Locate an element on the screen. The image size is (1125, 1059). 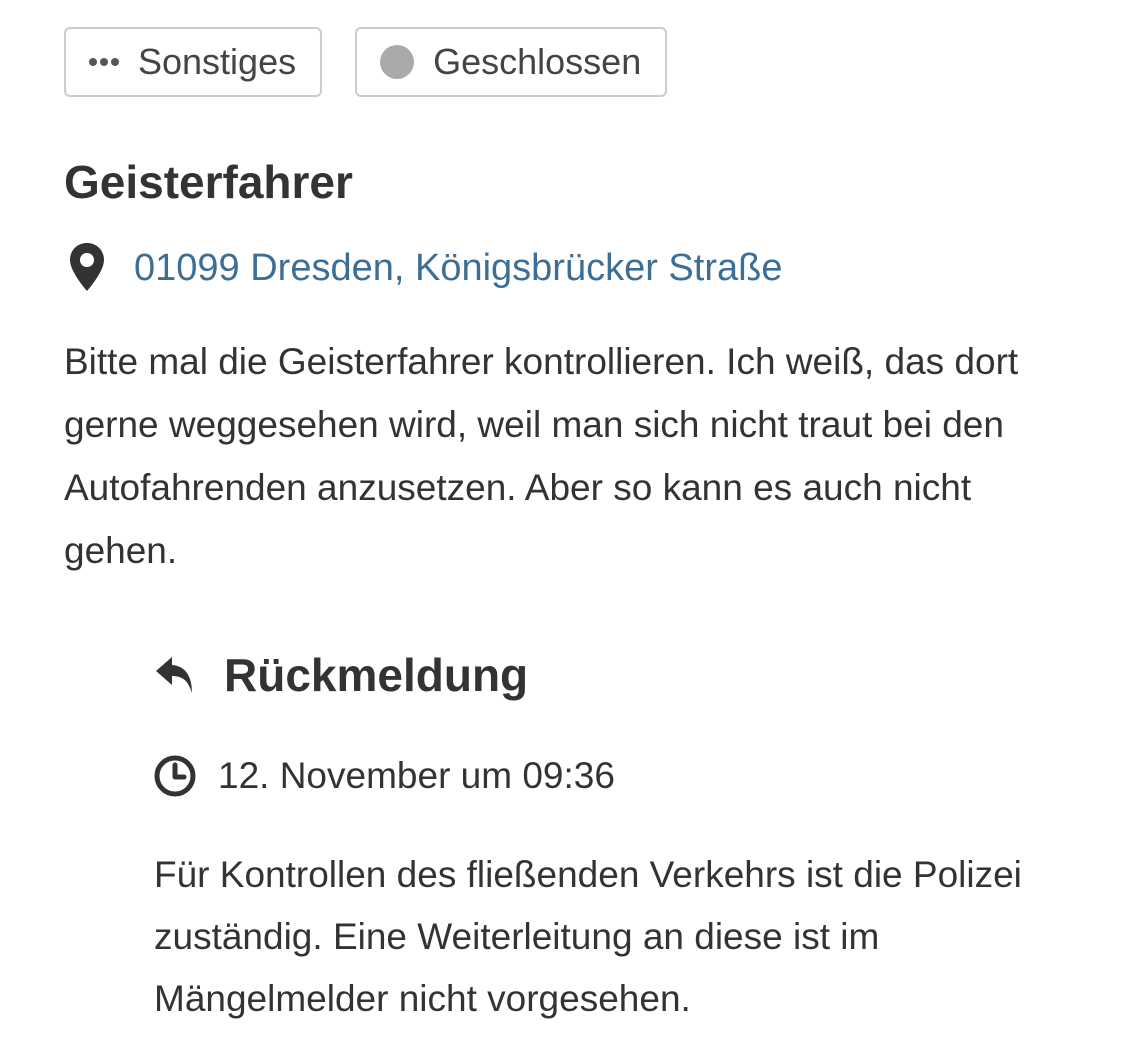
status-tag-label: Geschlossen is located at coordinates (537, 61).